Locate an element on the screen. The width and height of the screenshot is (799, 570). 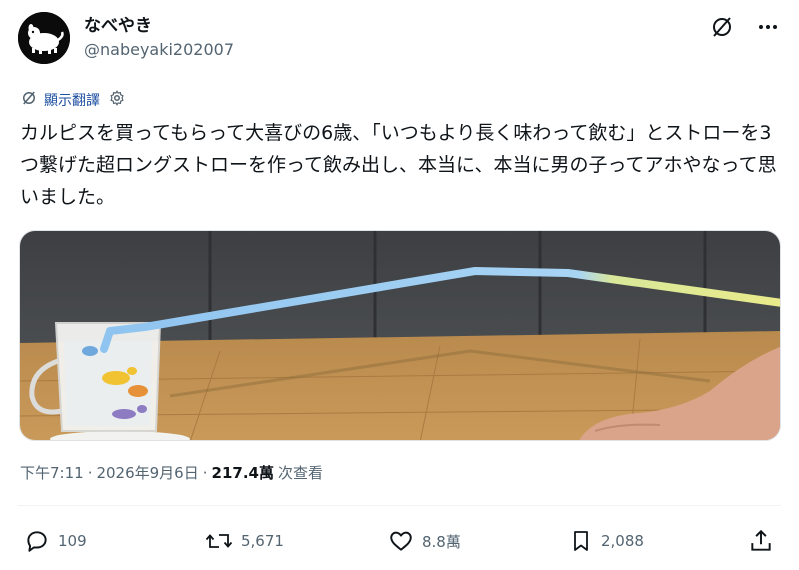
bookmark-count: 2,088 is located at coordinates (622, 541).